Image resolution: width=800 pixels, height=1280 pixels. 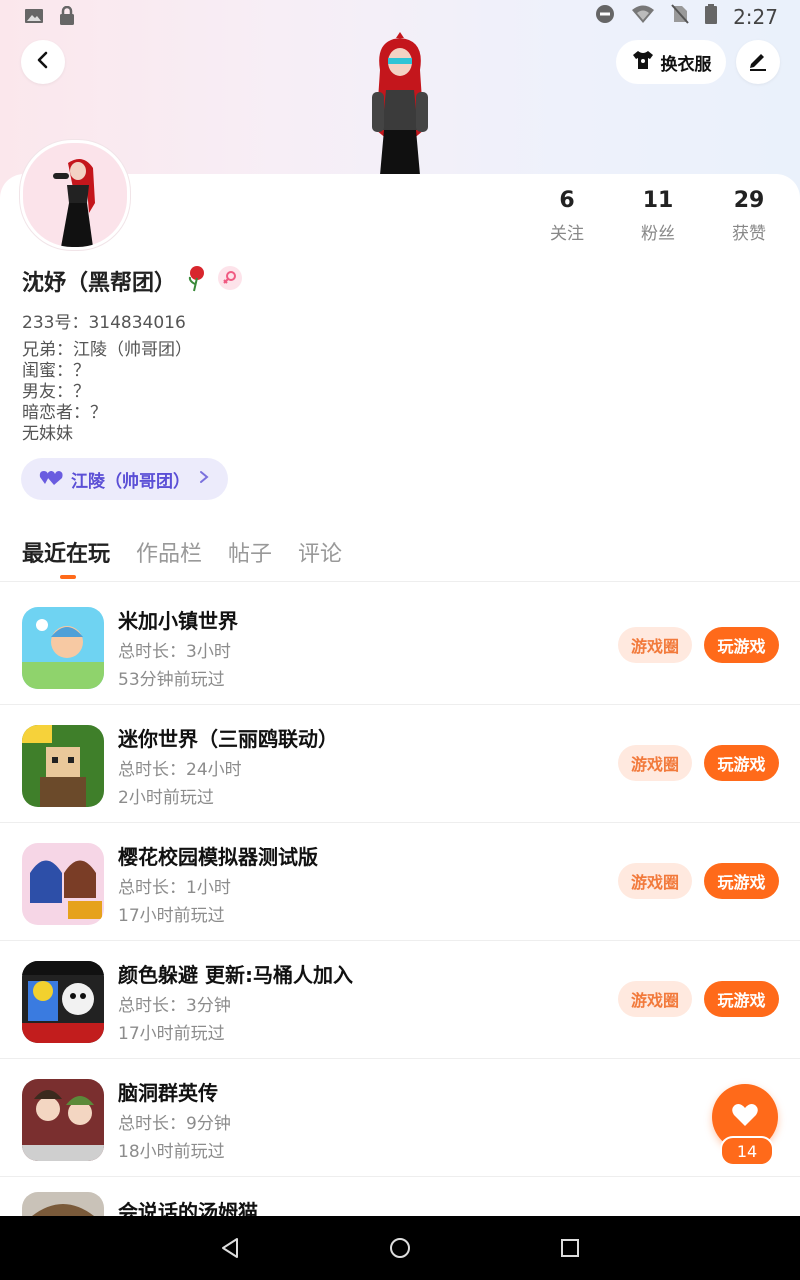 I want to click on tab-works: 作品栏, so click(x=169, y=552).